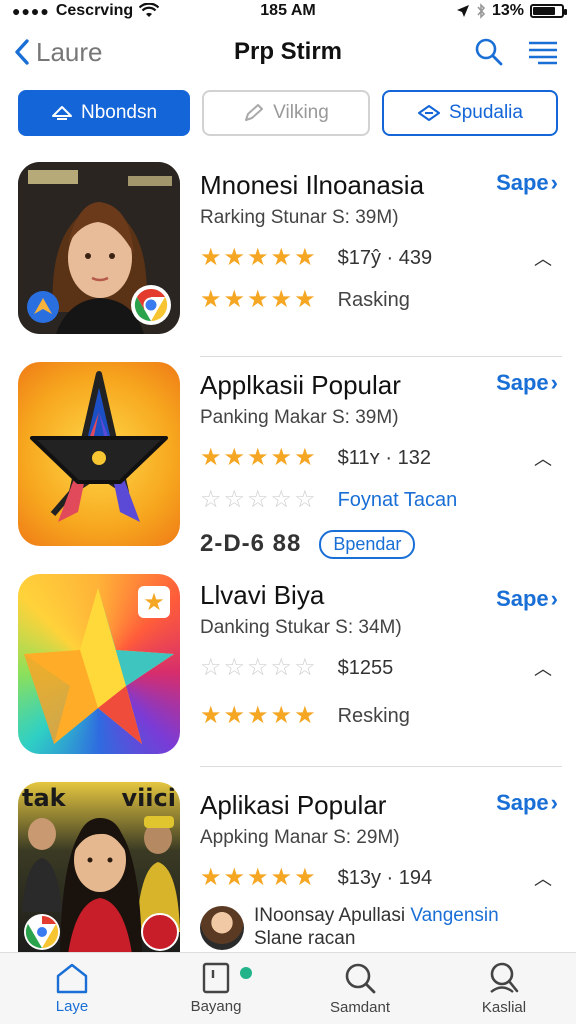  I want to click on star-logo-icon, so click(99, 446).